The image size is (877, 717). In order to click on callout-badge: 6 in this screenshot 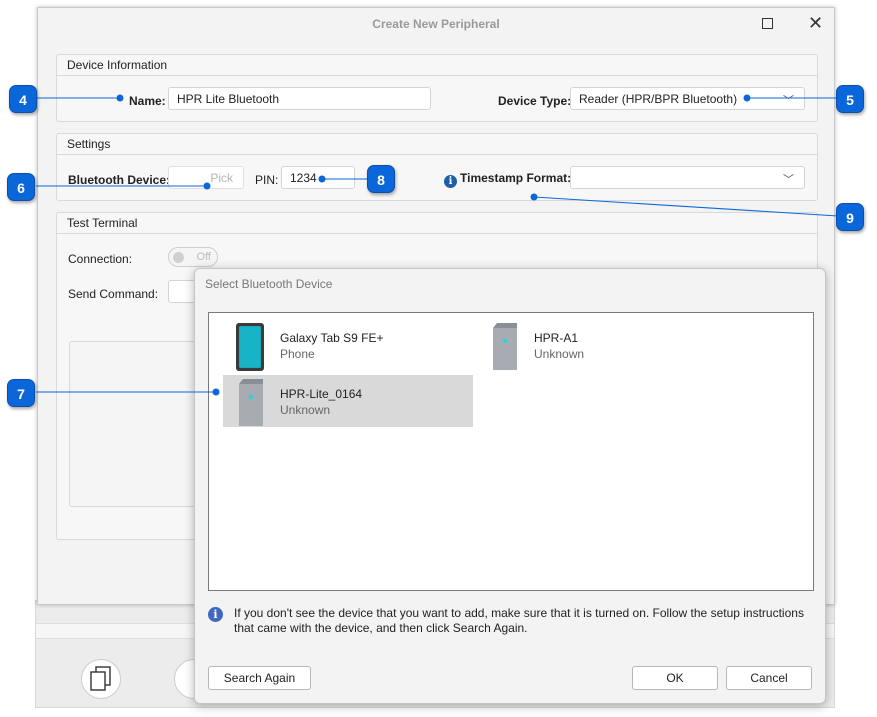, I will do `click(21, 187)`.